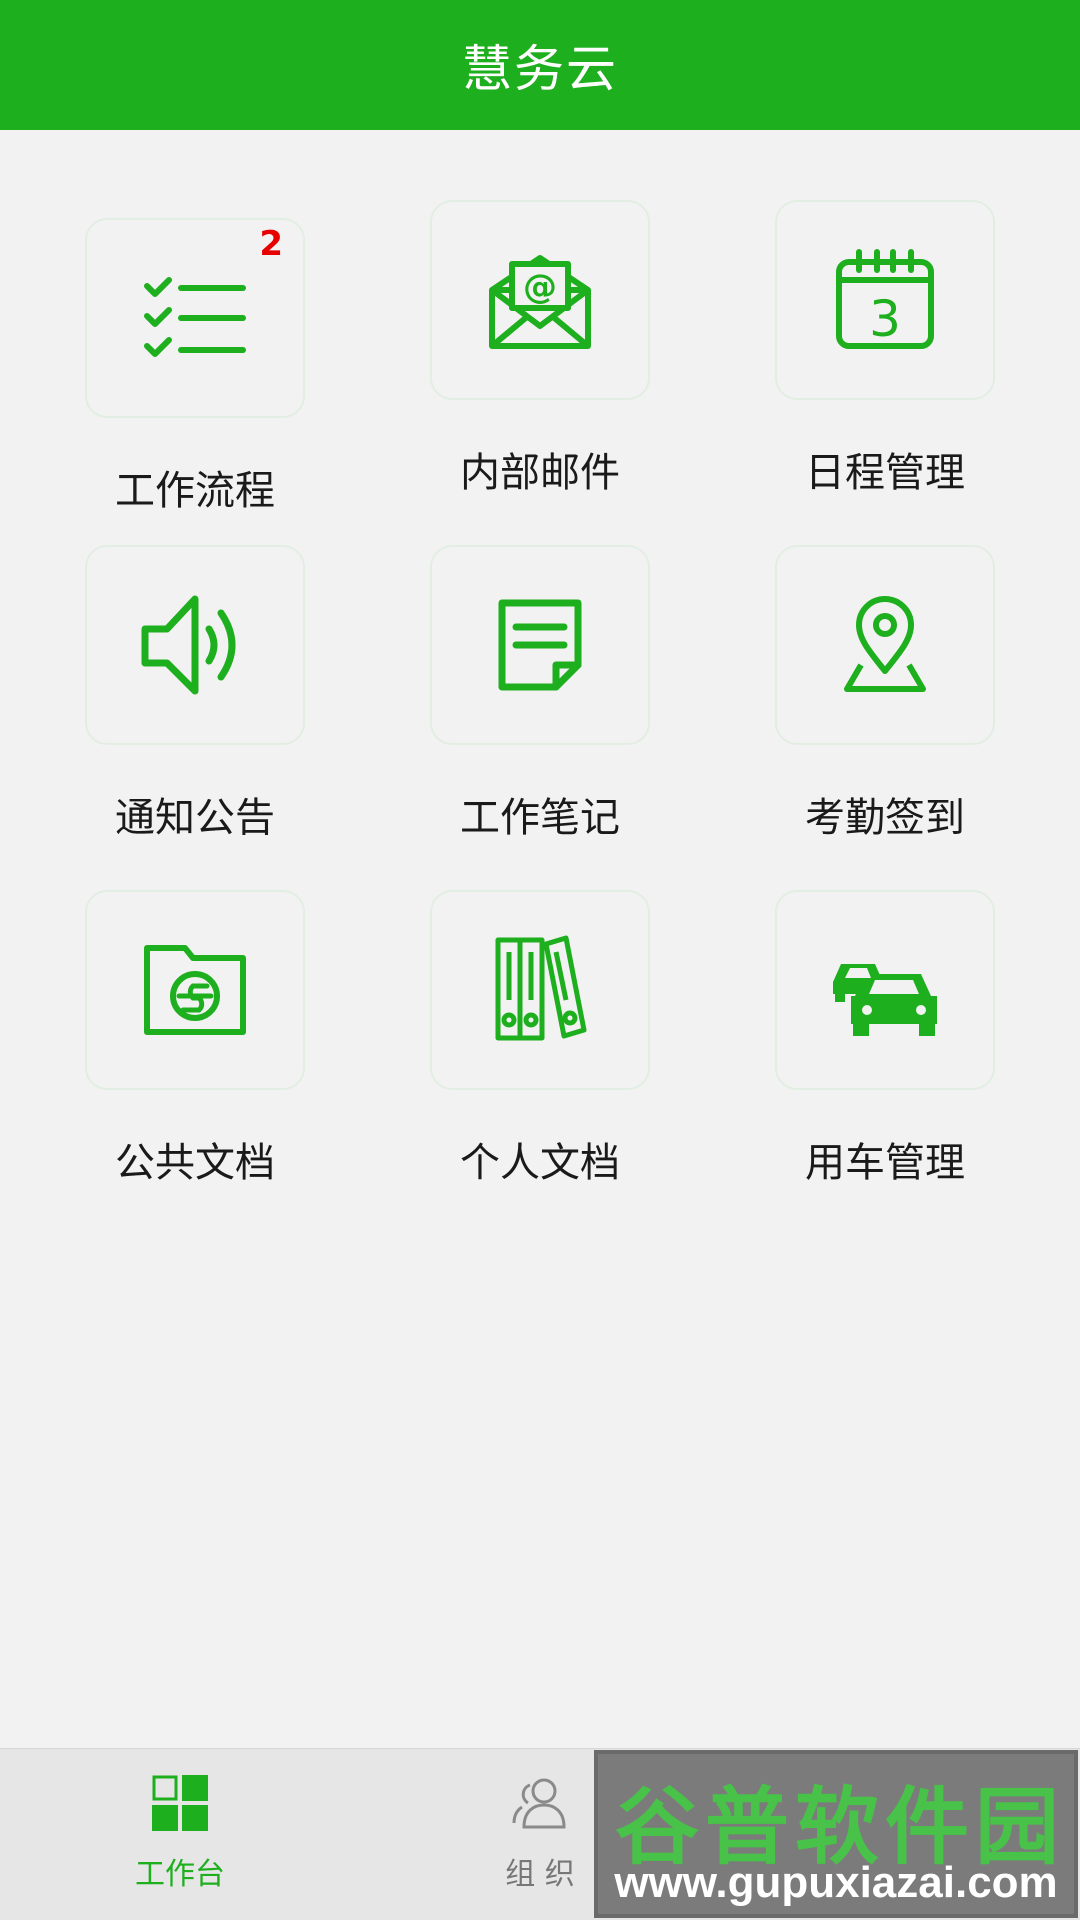 The width and height of the screenshot is (1080, 1920). I want to click on tile-personal-docs-box, so click(540, 990).